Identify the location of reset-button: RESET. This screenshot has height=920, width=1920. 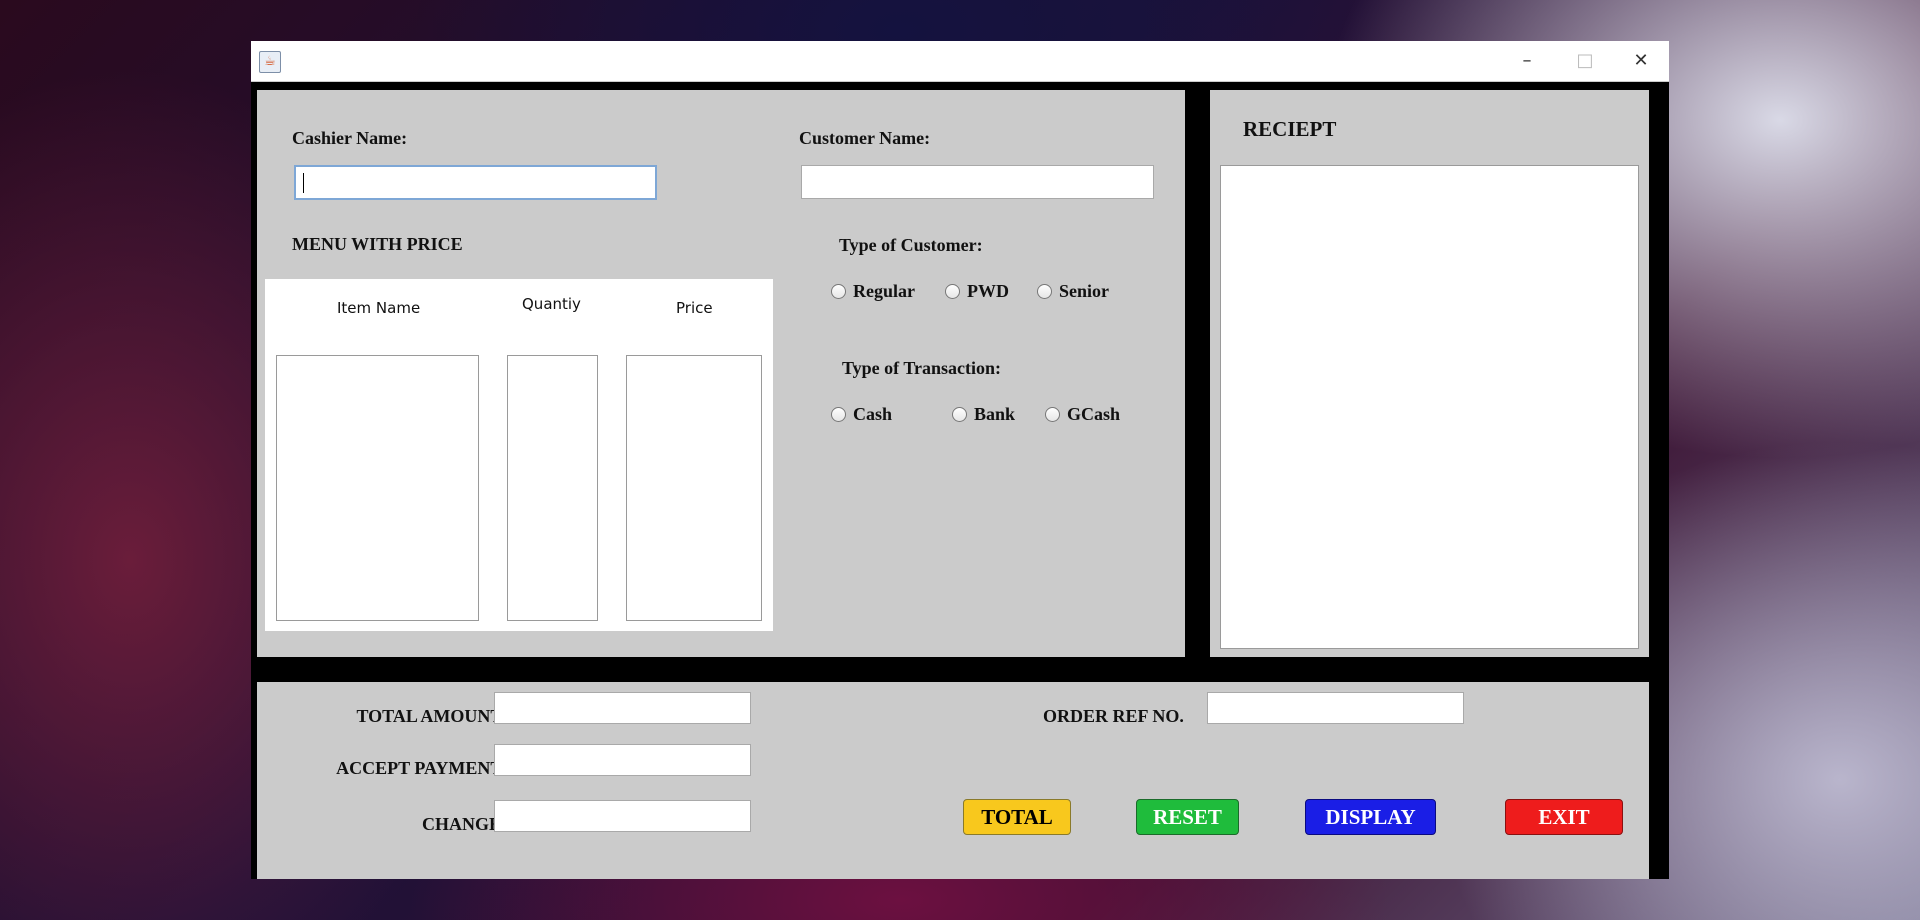
(1187, 817).